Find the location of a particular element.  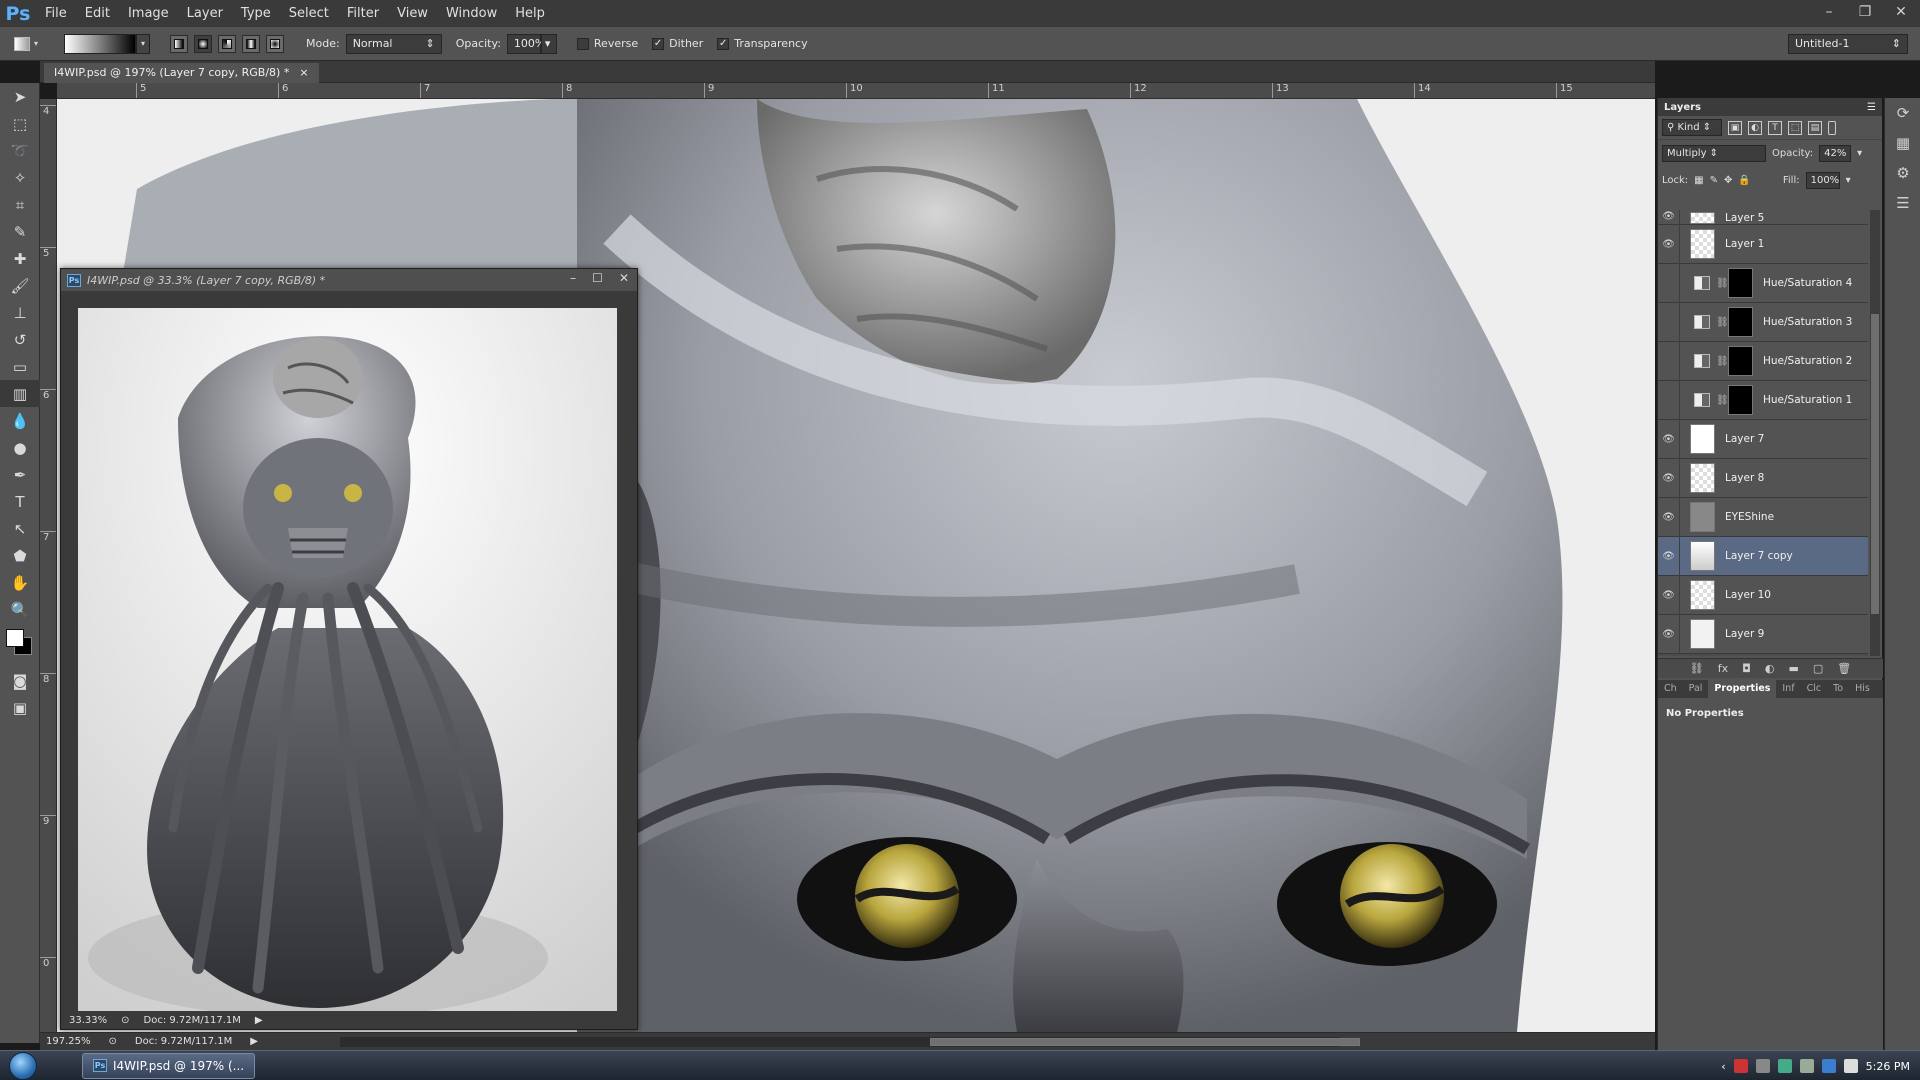

new-layer-icon: ▢ is located at coordinates (1818, 668).